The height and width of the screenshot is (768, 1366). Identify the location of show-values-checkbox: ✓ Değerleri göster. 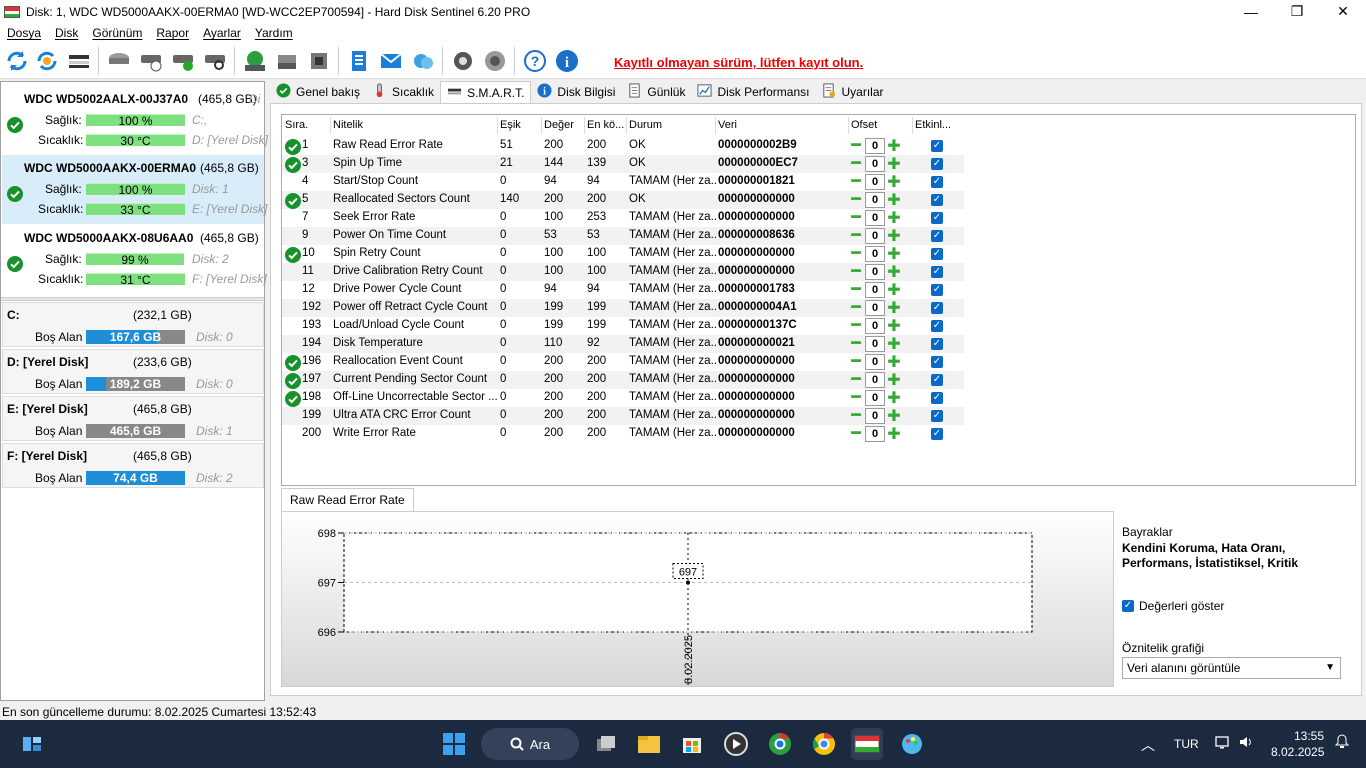
(1173, 606).